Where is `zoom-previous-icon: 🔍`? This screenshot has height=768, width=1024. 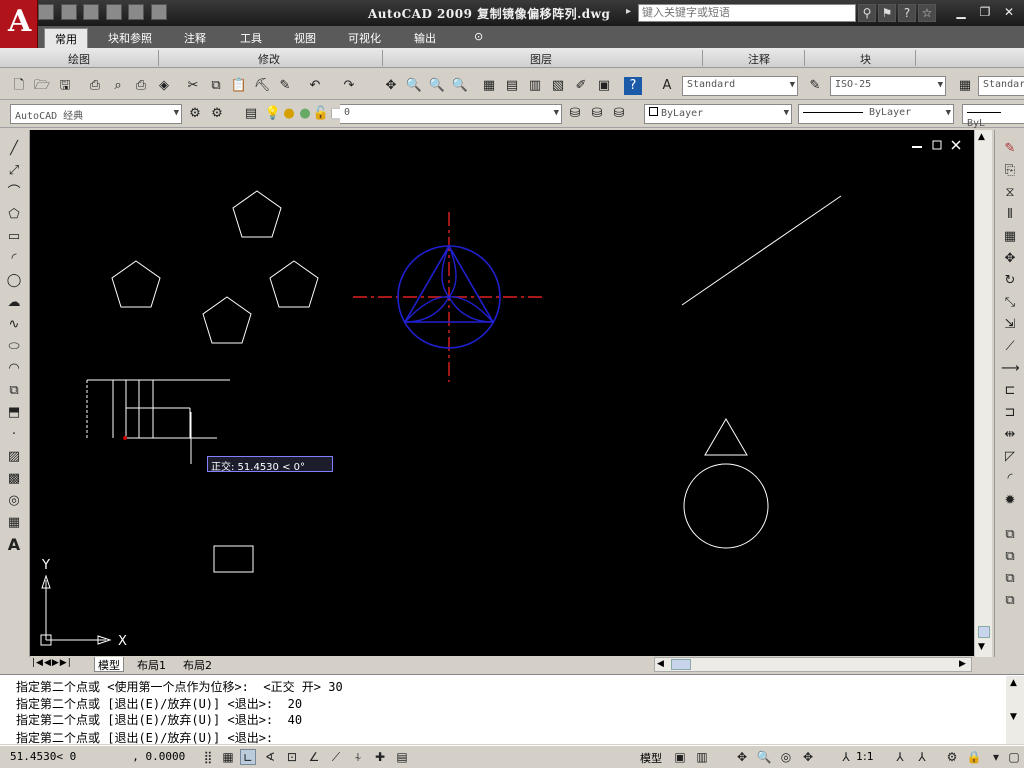
zoom-previous-icon: 🔍 is located at coordinates (460, 86).